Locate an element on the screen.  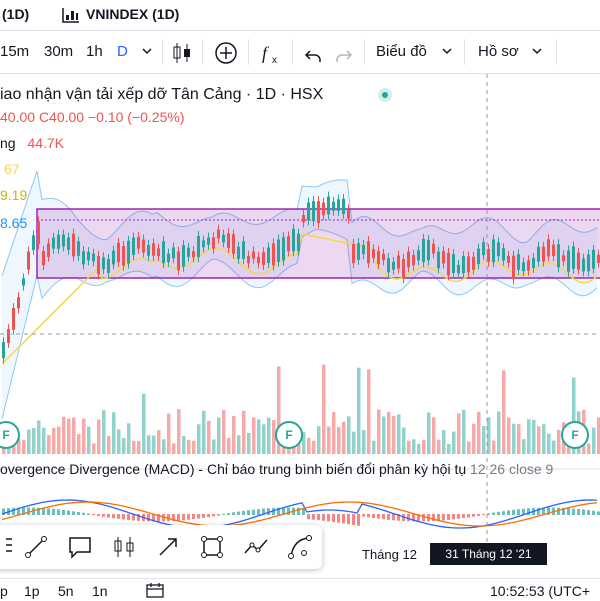
path-tool-icon is located at coordinates (256, 547).